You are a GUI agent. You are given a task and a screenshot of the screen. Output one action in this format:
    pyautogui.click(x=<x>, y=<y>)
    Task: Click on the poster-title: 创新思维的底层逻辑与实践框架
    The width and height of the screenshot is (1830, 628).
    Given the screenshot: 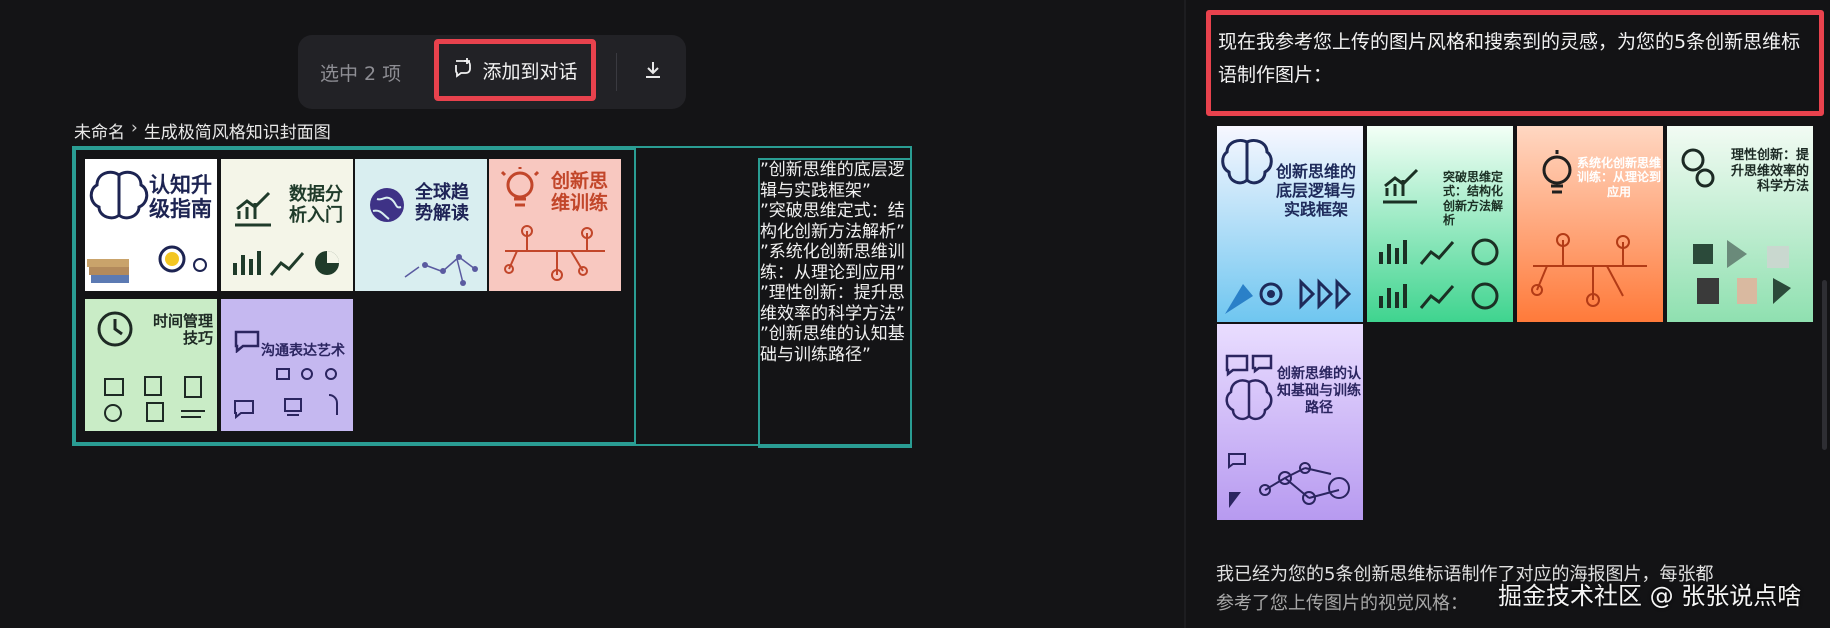 What is the action you would take?
    pyautogui.click(x=1315, y=191)
    